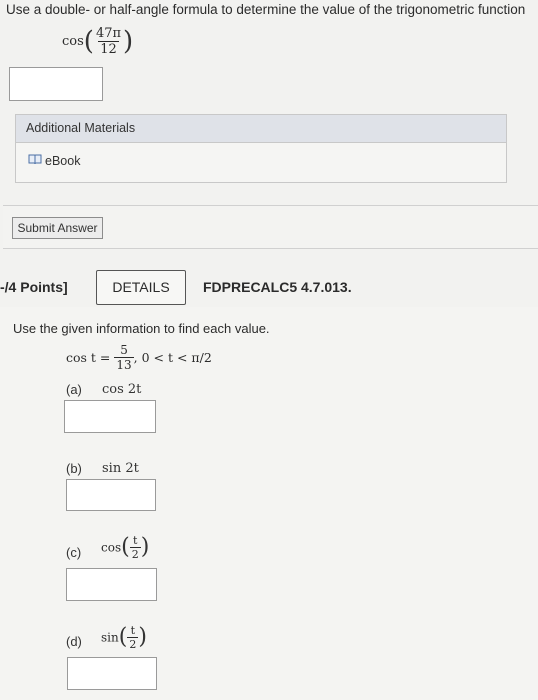  Describe the element at coordinates (261, 148) in the screenshot. I see `additional-materials-panel: Additional Materials eBook` at that location.